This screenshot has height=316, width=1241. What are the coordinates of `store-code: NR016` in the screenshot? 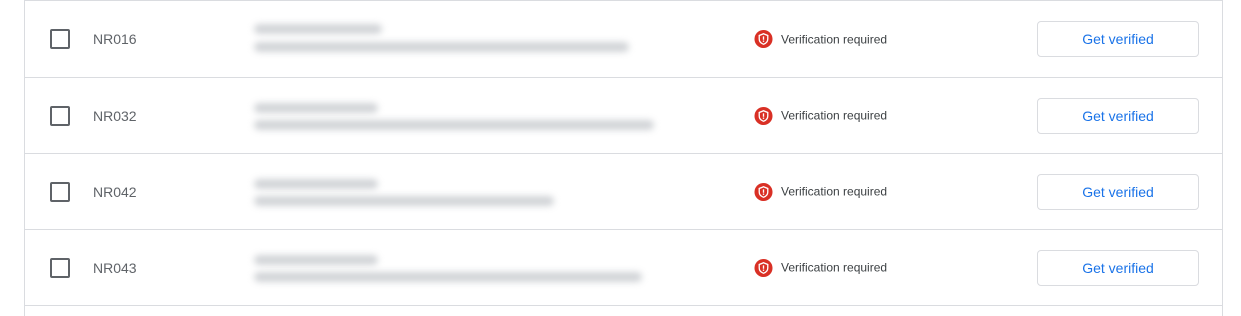 It's located at (115, 39).